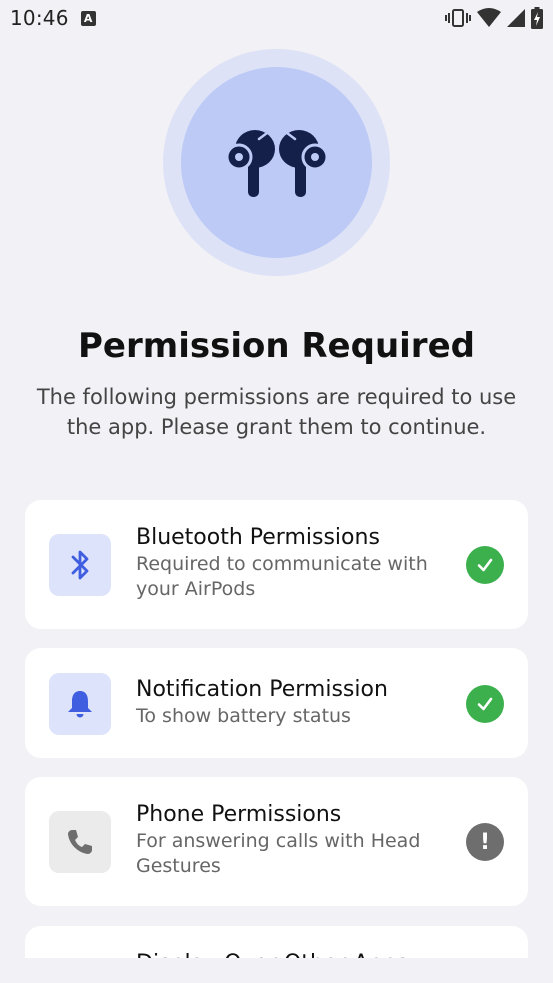 This screenshot has width=553, height=983. Describe the element at coordinates (258, 537) in the screenshot. I see `permission-title: Bluetooth Permissions` at that location.